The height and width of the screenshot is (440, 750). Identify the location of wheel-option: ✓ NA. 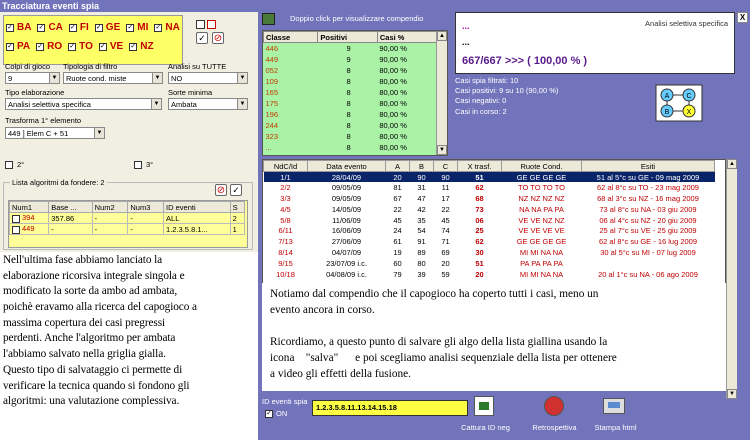
(167, 27).